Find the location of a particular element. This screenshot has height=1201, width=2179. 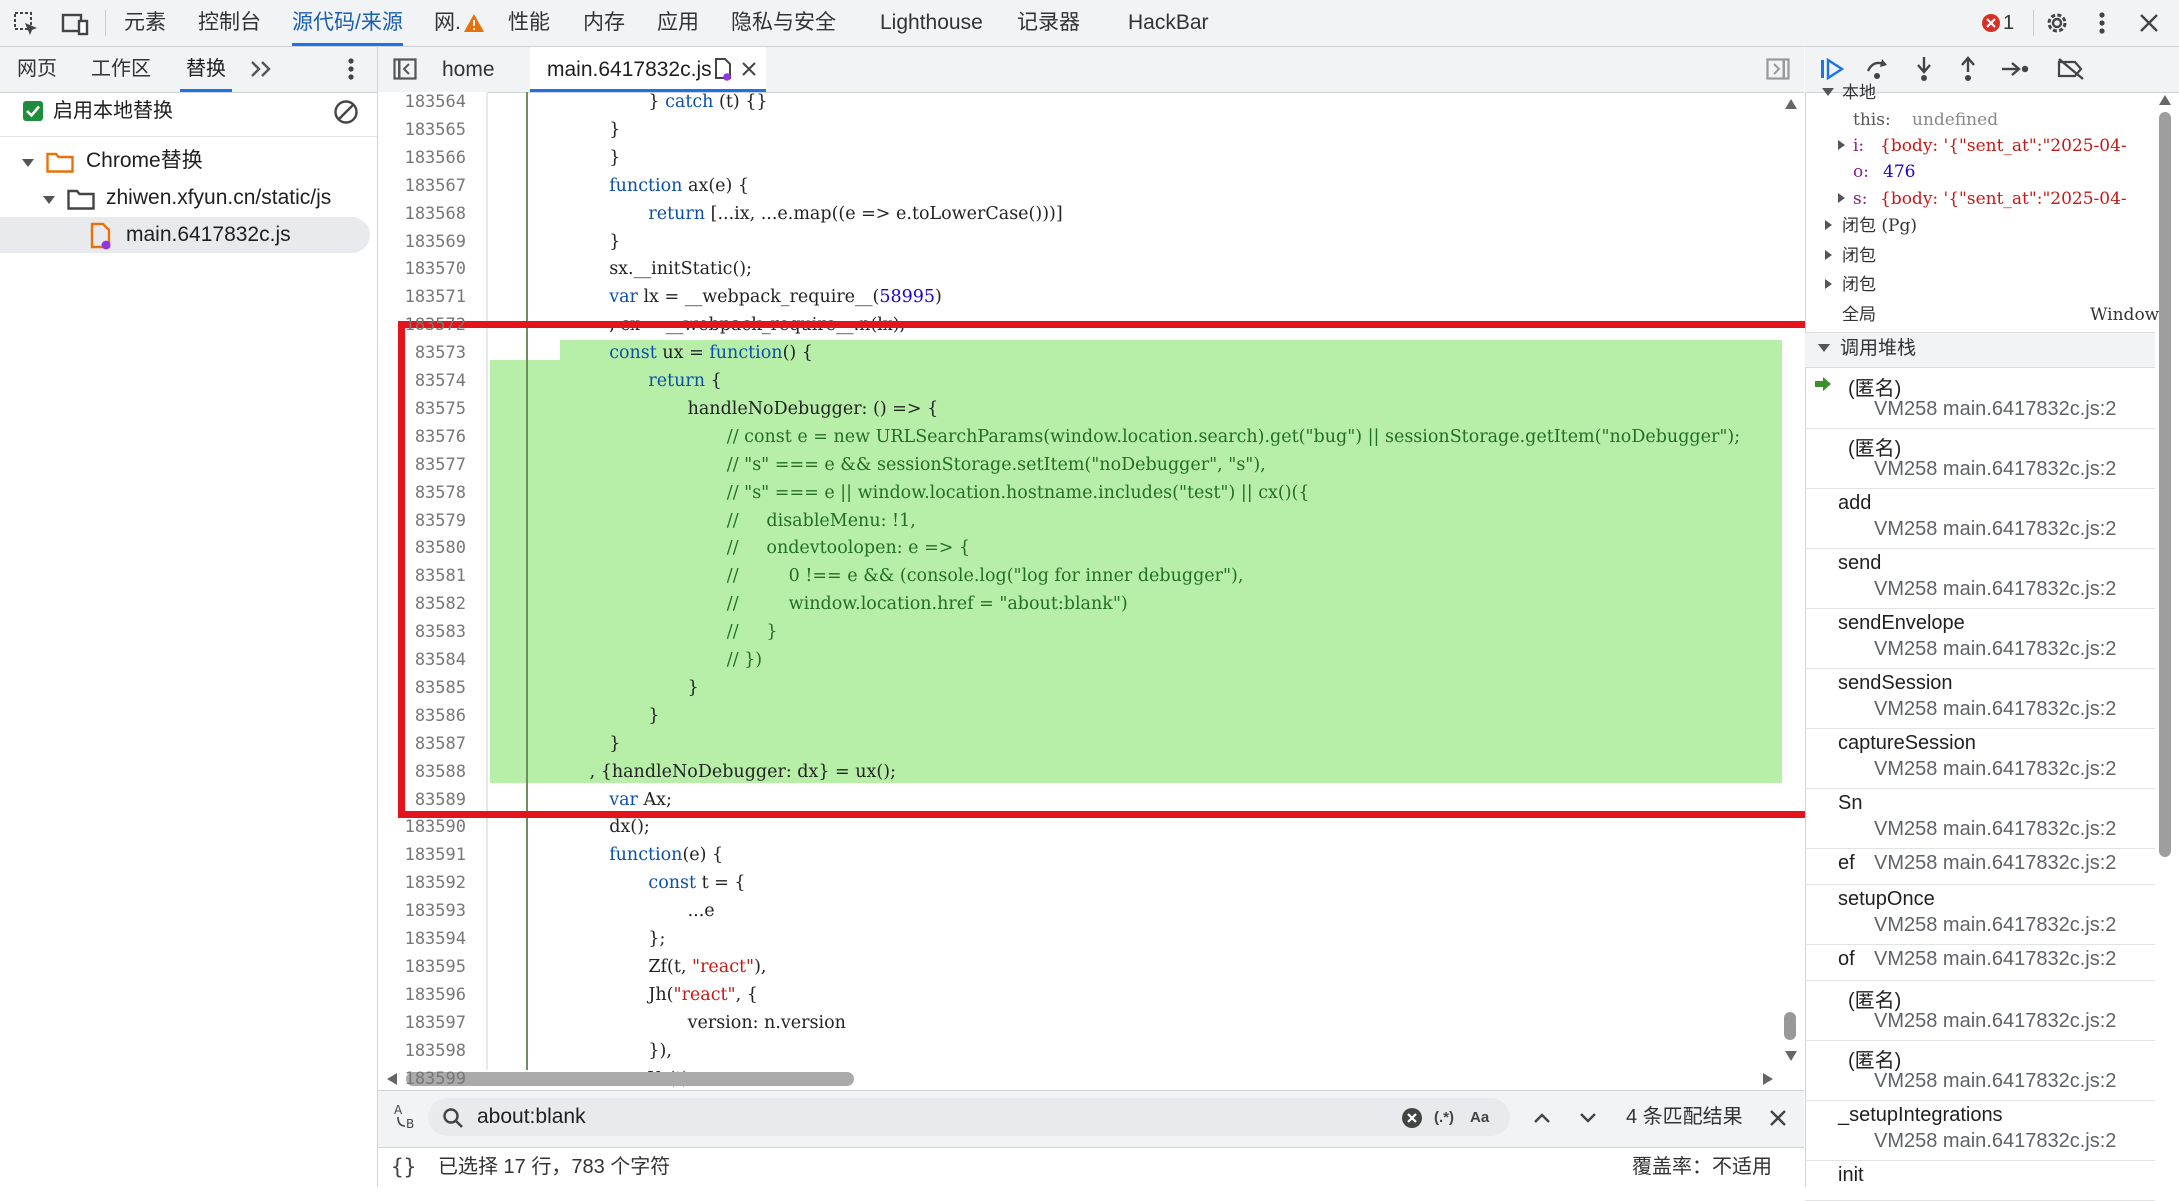

callstack-frame-name: setupOnce is located at coordinates (1886, 899).